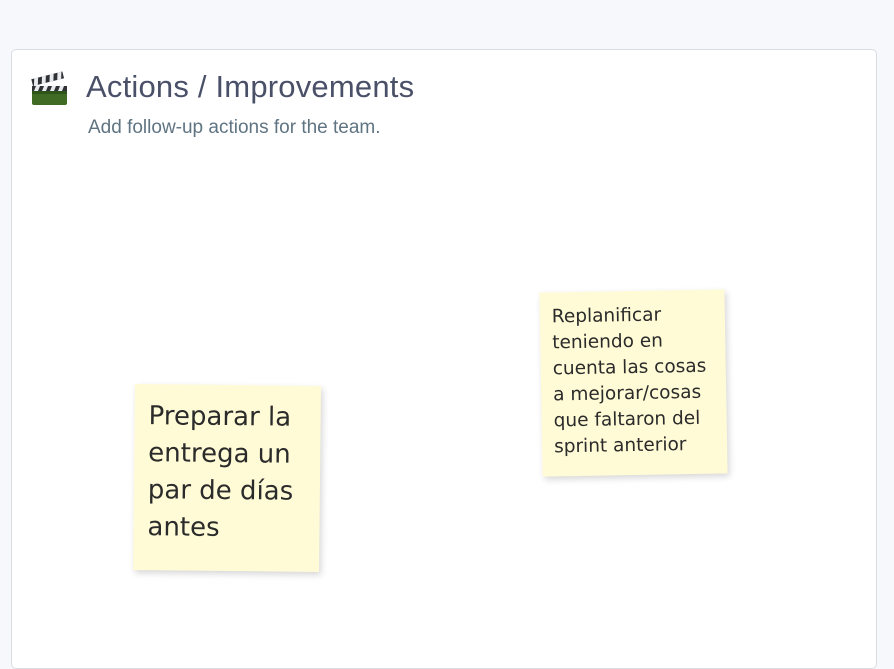 Image resolution: width=894 pixels, height=669 pixels. I want to click on section-title: Actions / Improvements, so click(250, 86).